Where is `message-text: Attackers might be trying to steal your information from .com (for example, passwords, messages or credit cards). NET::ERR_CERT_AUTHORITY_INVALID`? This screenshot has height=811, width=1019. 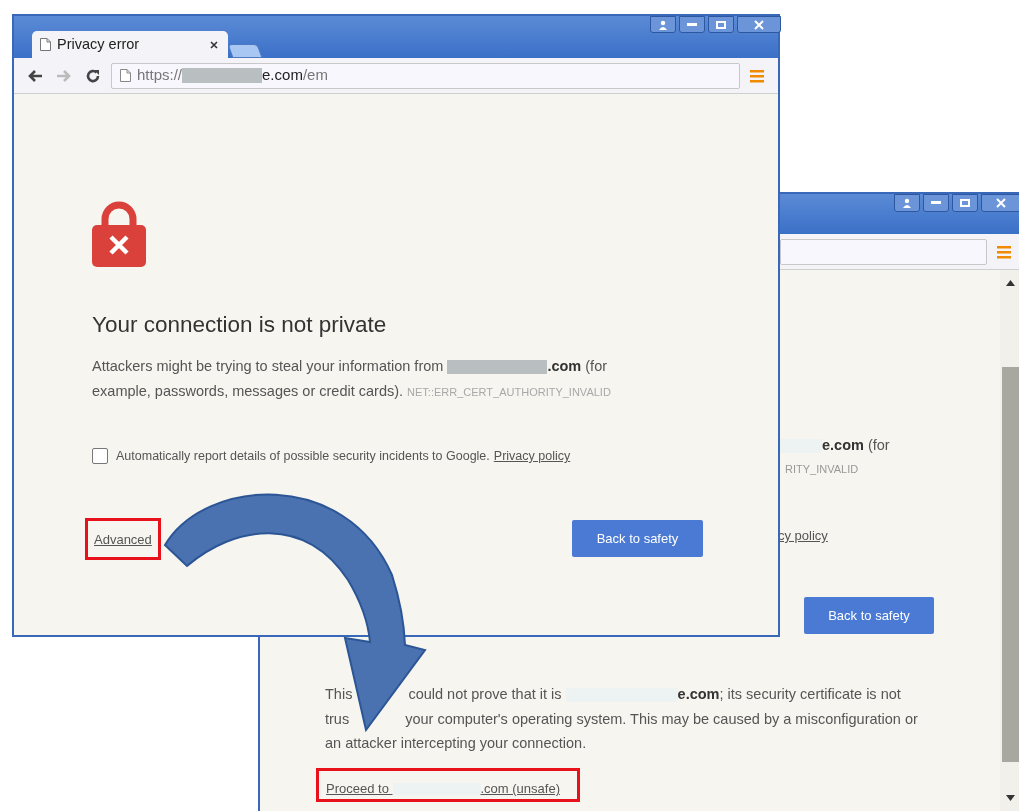 message-text: Attackers might be trying to steal your information from .com (for example, passwords, messages or credit cards). NET::ERR_CERT_AUTHORITY_INVALID is located at coordinates (352, 379).